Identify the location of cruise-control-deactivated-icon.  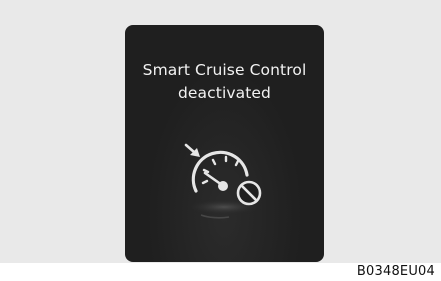
(227, 181).